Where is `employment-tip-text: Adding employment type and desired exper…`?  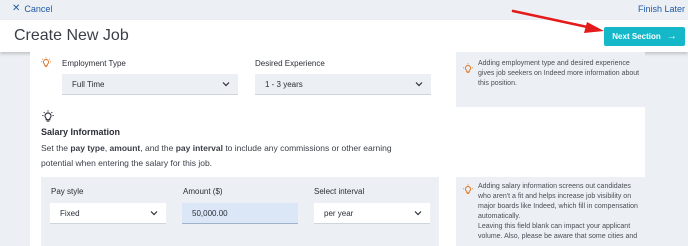
employment-tip-text: Adding employment type and desired exper… is located at coordinates (559, 73).